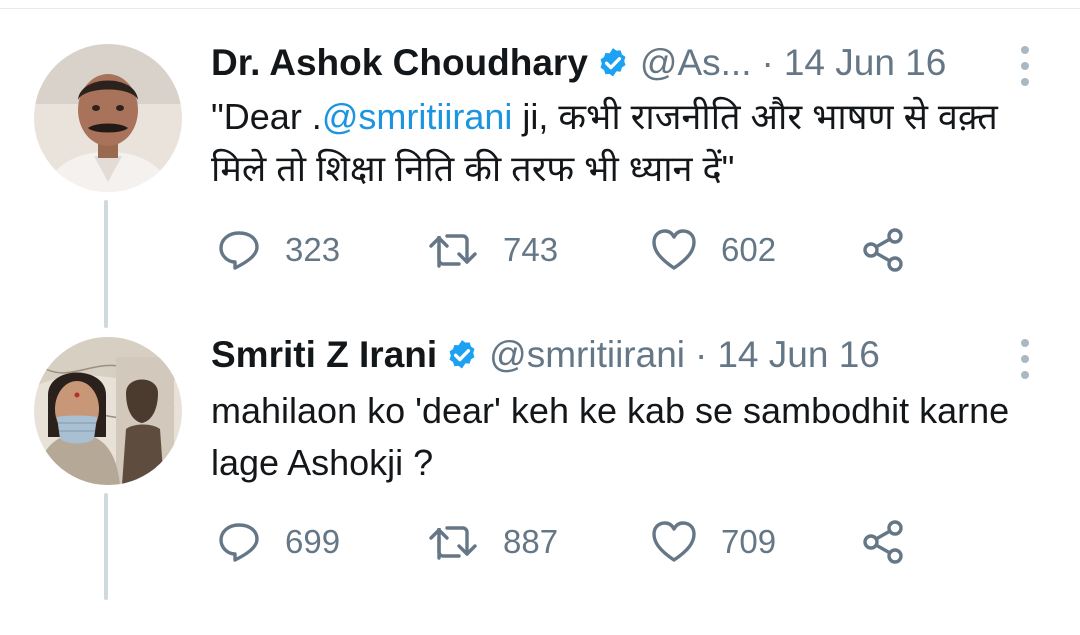 Image resolution: width=1080 pixels, height=635 pixels. What do you see at coordinates (595, 63) in the screenshot?
I see `tweet-header: Dr. Ashok Choudhary @As... · 14 Jun 16` at bounding box center [595, 63].